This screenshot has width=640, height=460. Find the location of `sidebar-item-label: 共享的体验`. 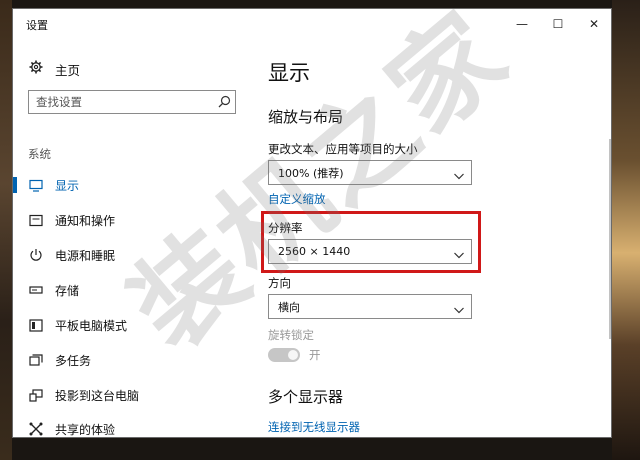

sidebar-item-label: 共享的体验 is located at coordinates (85, 429).